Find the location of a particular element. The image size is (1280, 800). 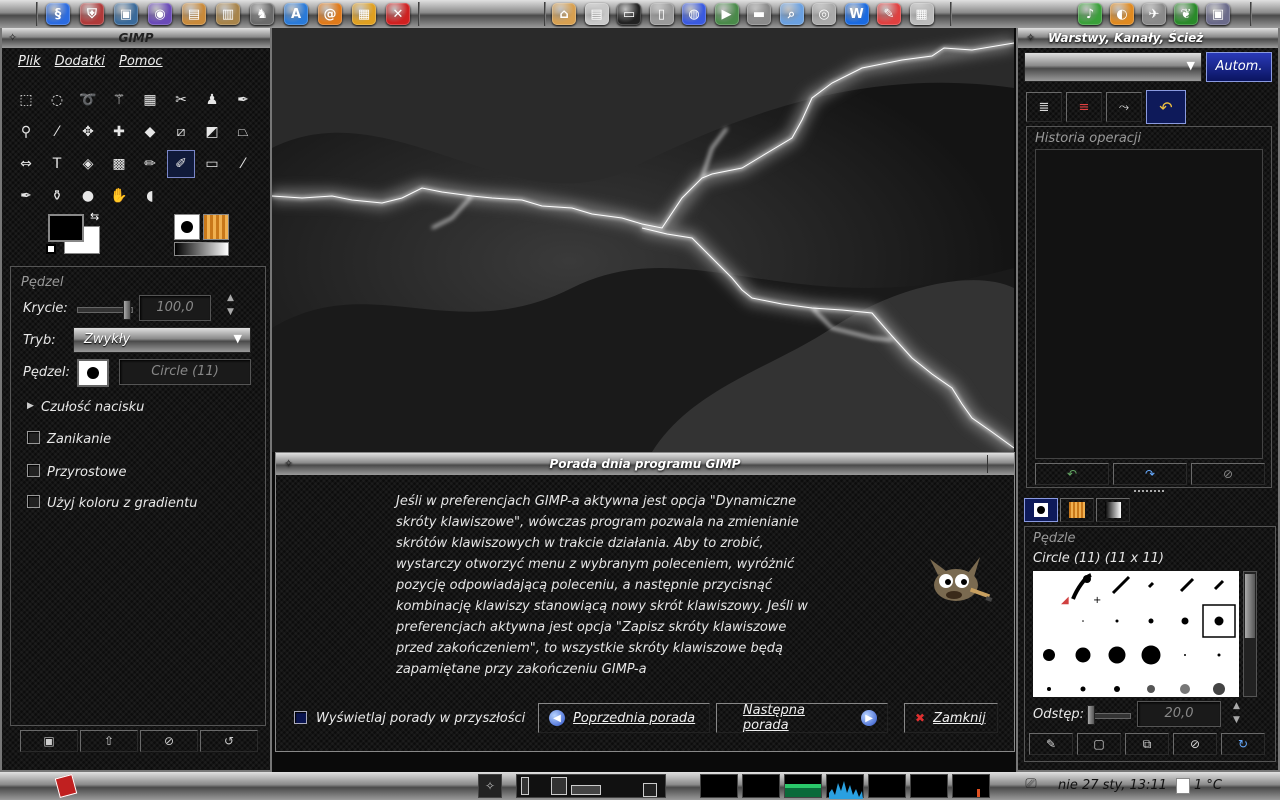

spacing-slider-handle is located at coordinates (1091, 715).